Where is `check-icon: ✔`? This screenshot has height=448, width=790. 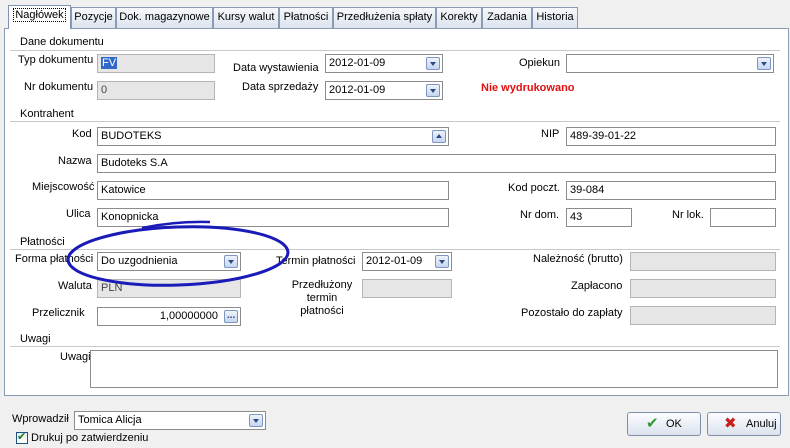
check-icon: ✔ is located at coordinates (652, 423).